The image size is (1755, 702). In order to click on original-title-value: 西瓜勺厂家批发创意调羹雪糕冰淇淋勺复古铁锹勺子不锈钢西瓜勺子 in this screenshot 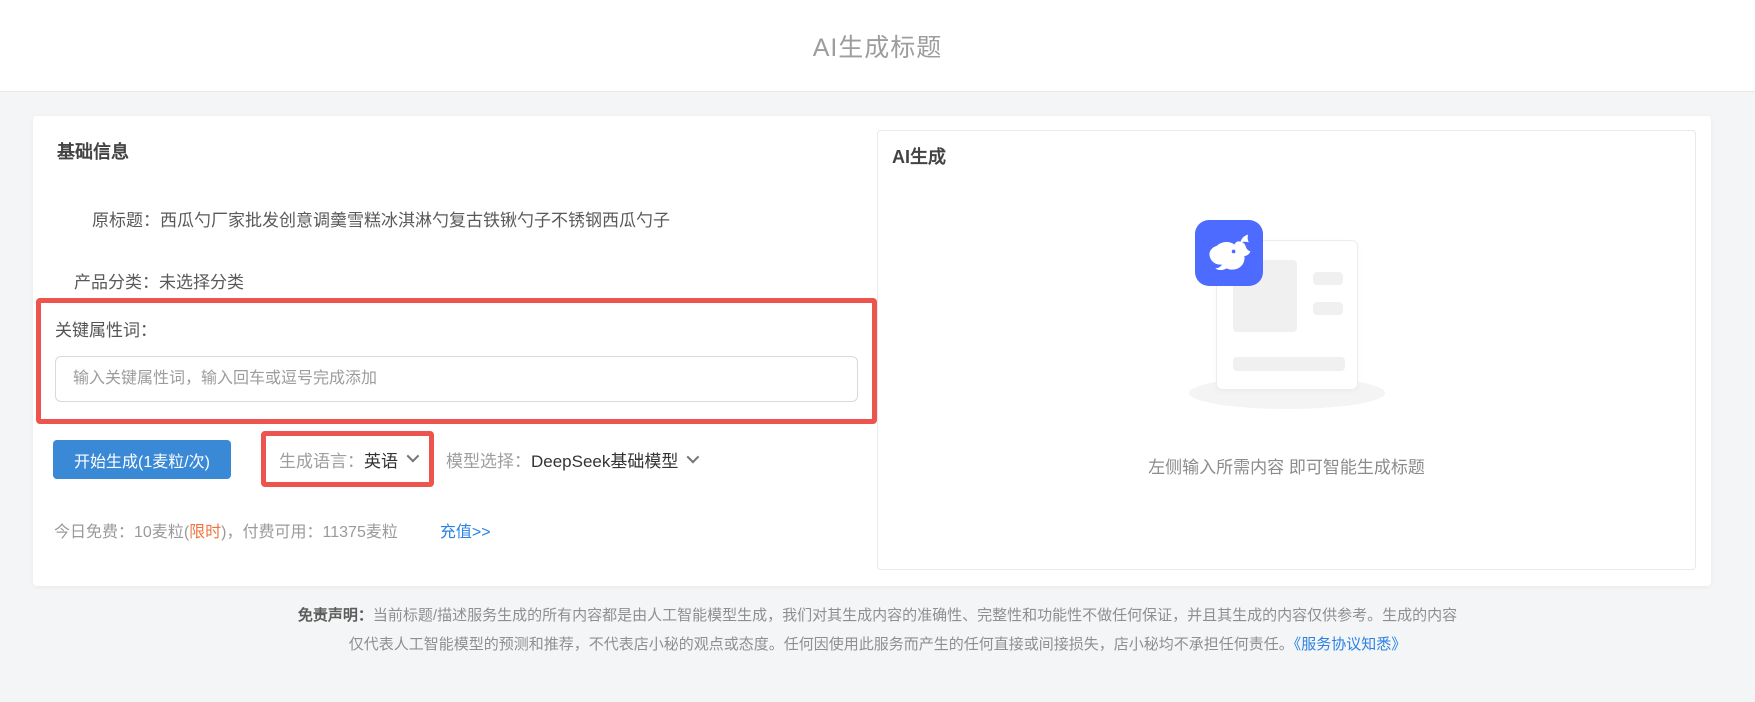, I will do `click(415, 220)`.